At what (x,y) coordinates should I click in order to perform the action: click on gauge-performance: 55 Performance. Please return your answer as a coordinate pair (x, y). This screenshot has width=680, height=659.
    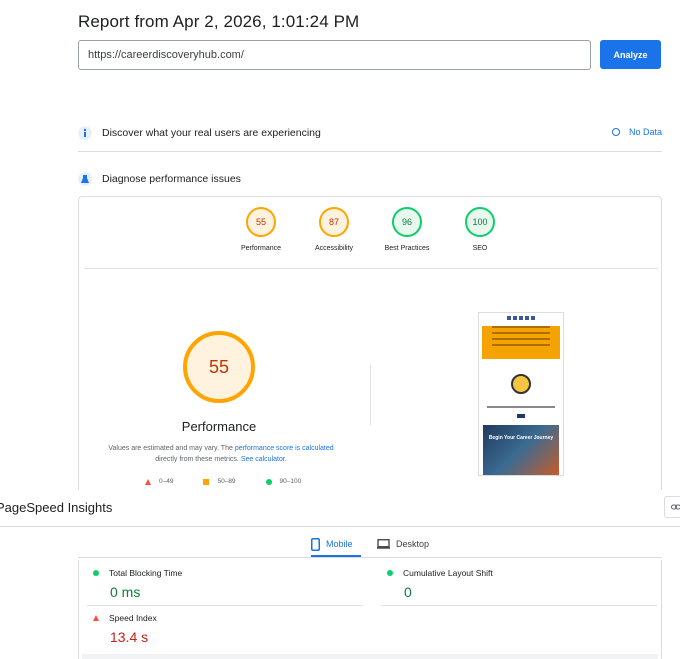
    Looking at the image, I should click on (261, 229).